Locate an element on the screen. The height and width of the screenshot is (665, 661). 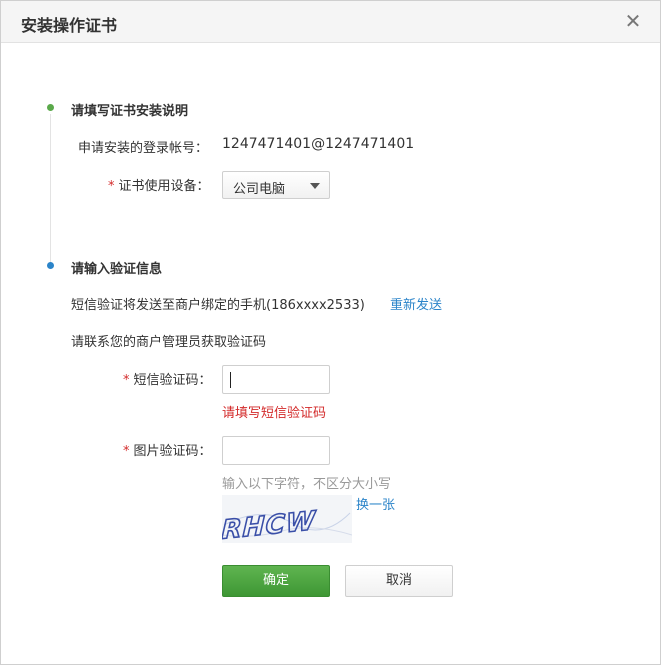
cancel-button: 取消 is located at coordinates (399, 581).